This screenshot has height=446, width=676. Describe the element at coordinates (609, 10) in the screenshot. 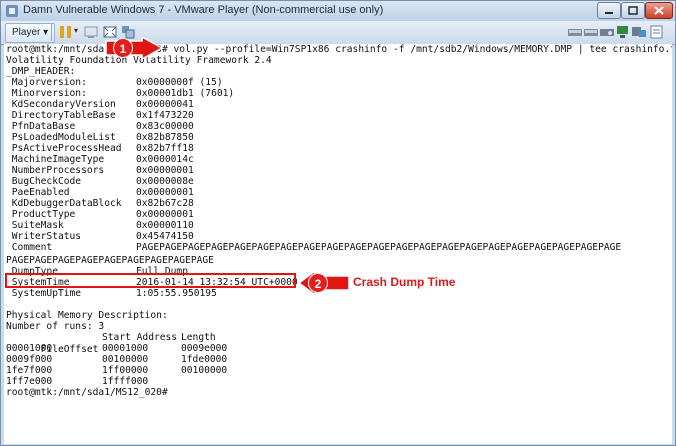

I see `minimize-button` at that location.